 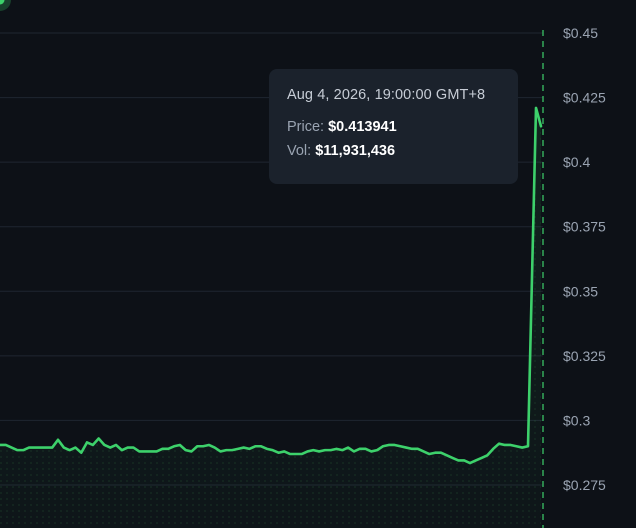 What do you see at coordinates (362, 127) in the screenshot?
I see `tooltip-price-value: $0.413941` at bounding box center [362, 127].